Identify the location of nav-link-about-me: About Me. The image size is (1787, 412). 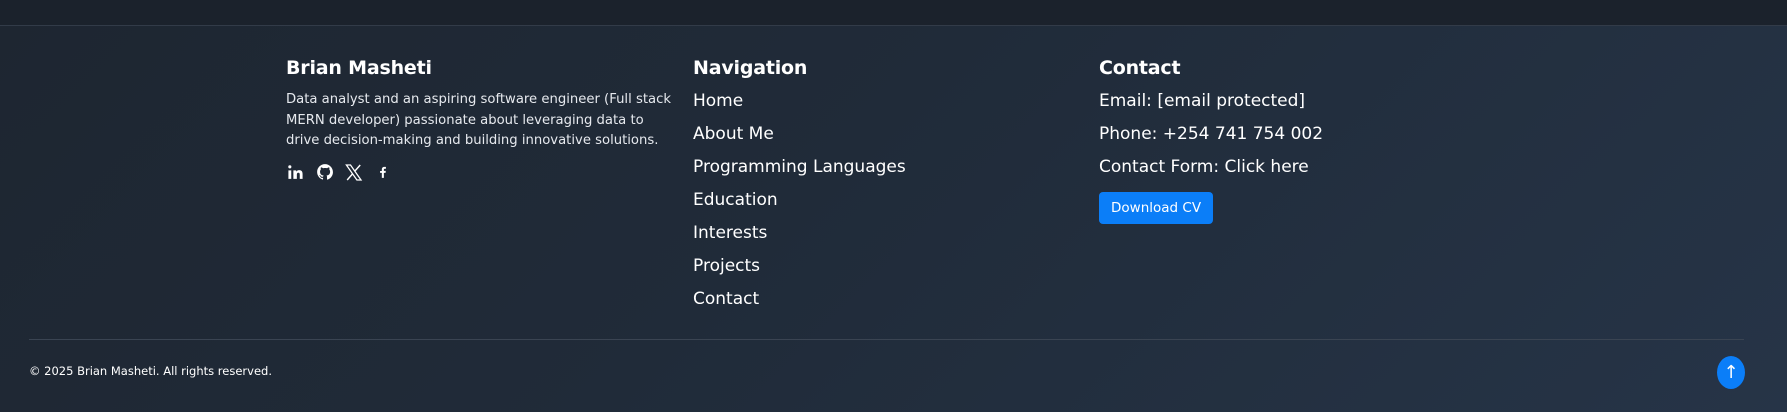
(873, 139).